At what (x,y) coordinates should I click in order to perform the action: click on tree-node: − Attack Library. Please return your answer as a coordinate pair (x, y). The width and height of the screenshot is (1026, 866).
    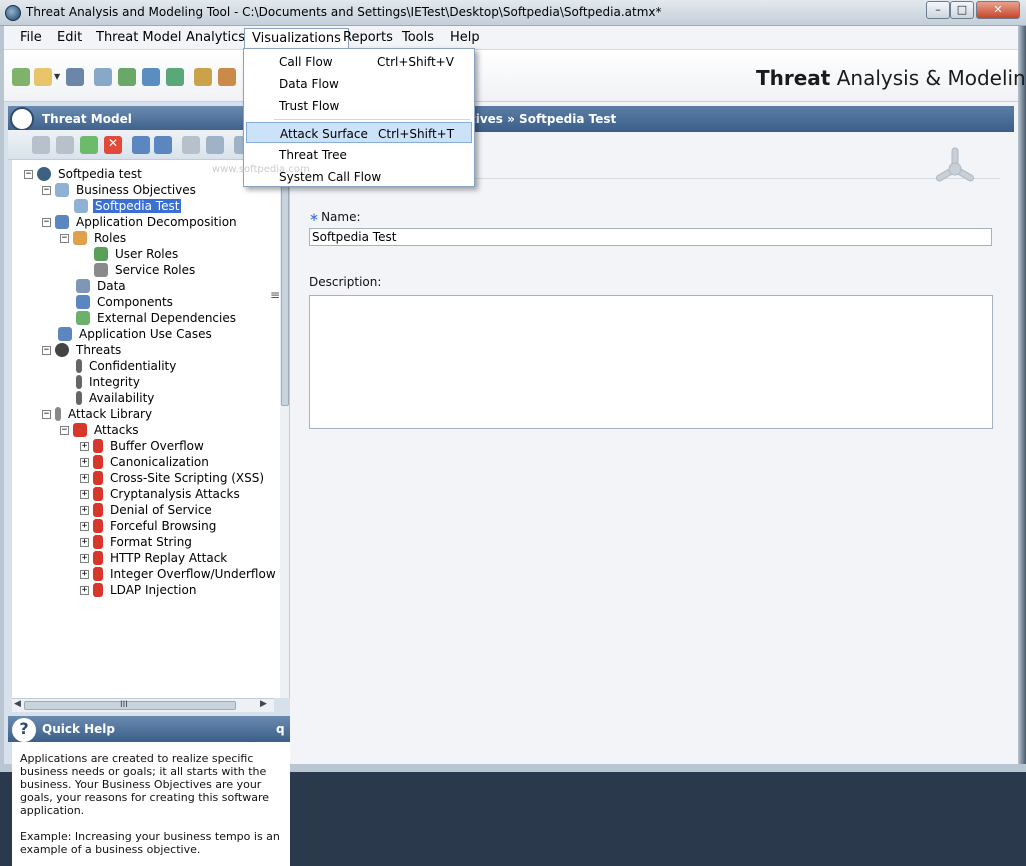
    Looking at the image, I should click on (98, 414).